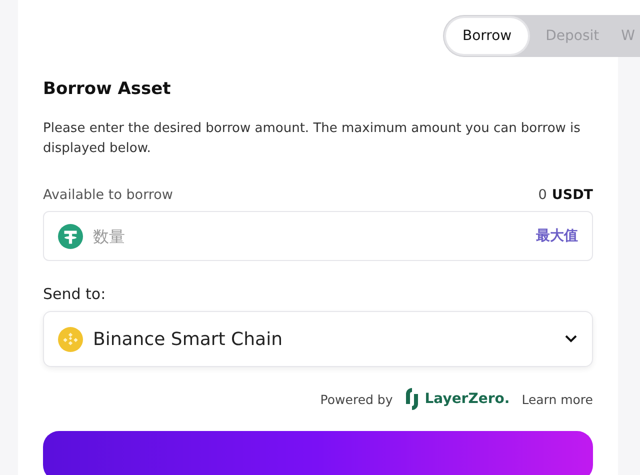 Image resolution: width=640 pixels, height=475 pixels. What do you see at coordinates (572, 195) in the screenshot?
I see `available-unit: USDT` at bounding box center [572, 195].